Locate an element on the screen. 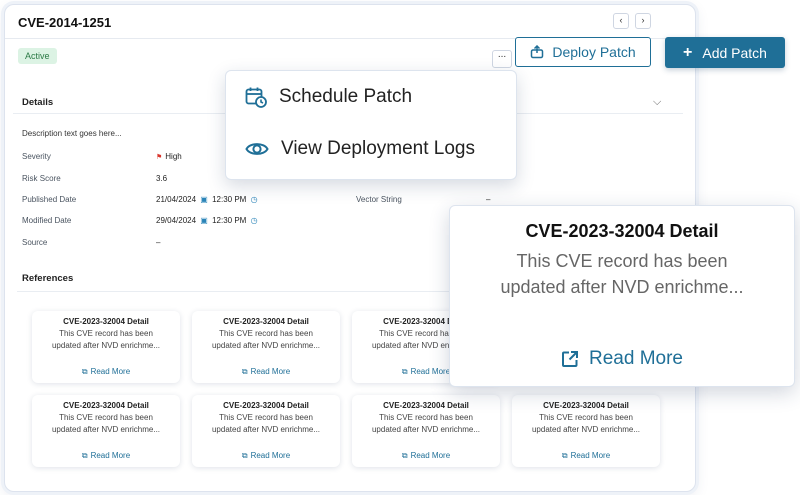 The image size is (800, 495). published-date-label: Published Date is located at coordinates (49, 199).